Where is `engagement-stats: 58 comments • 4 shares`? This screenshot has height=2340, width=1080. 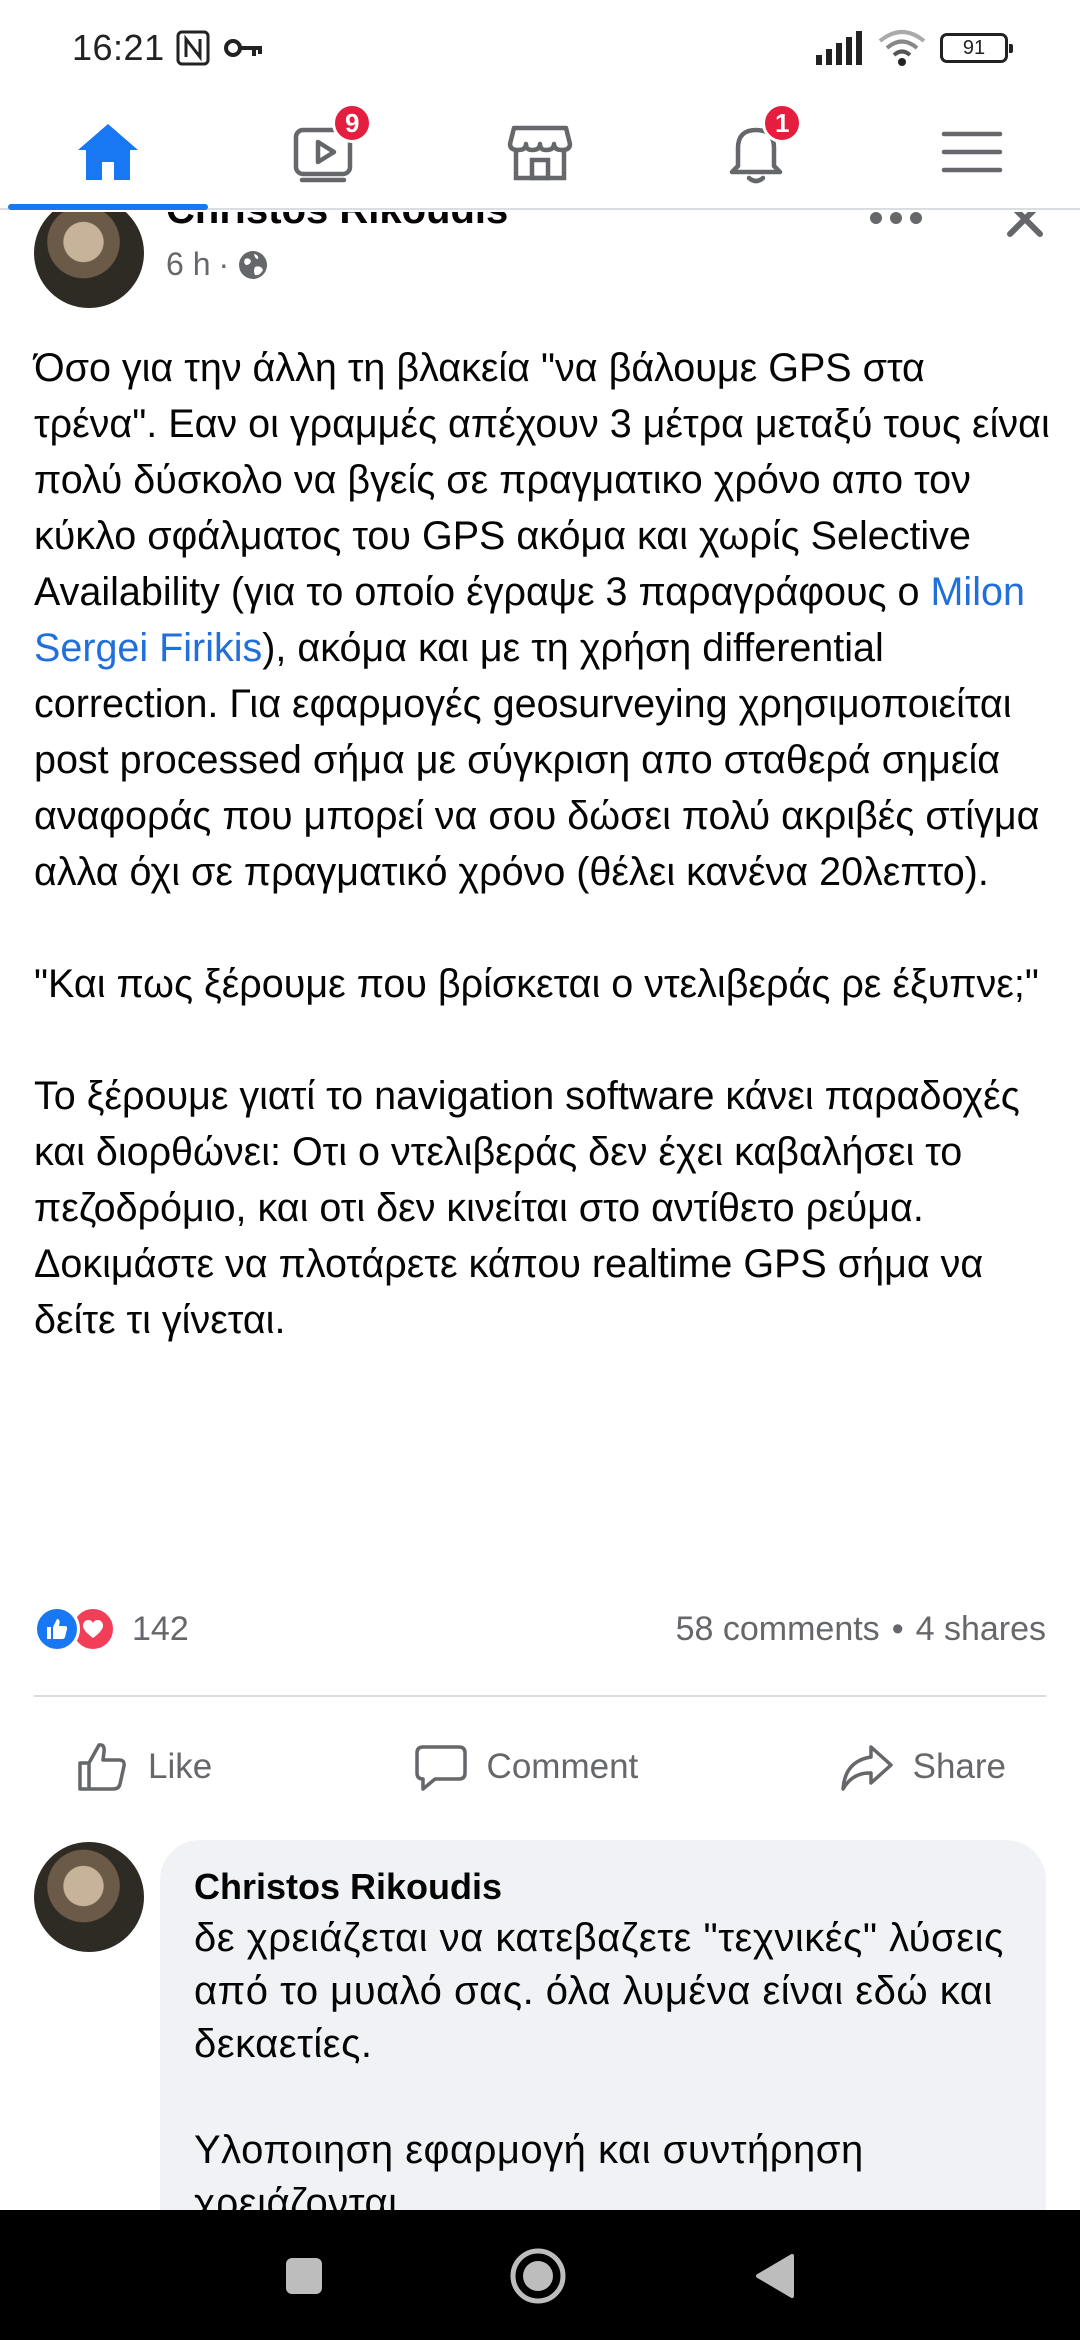
engagement-stats: 58 comments • 4 shares is located at coordinates (861, 1629).